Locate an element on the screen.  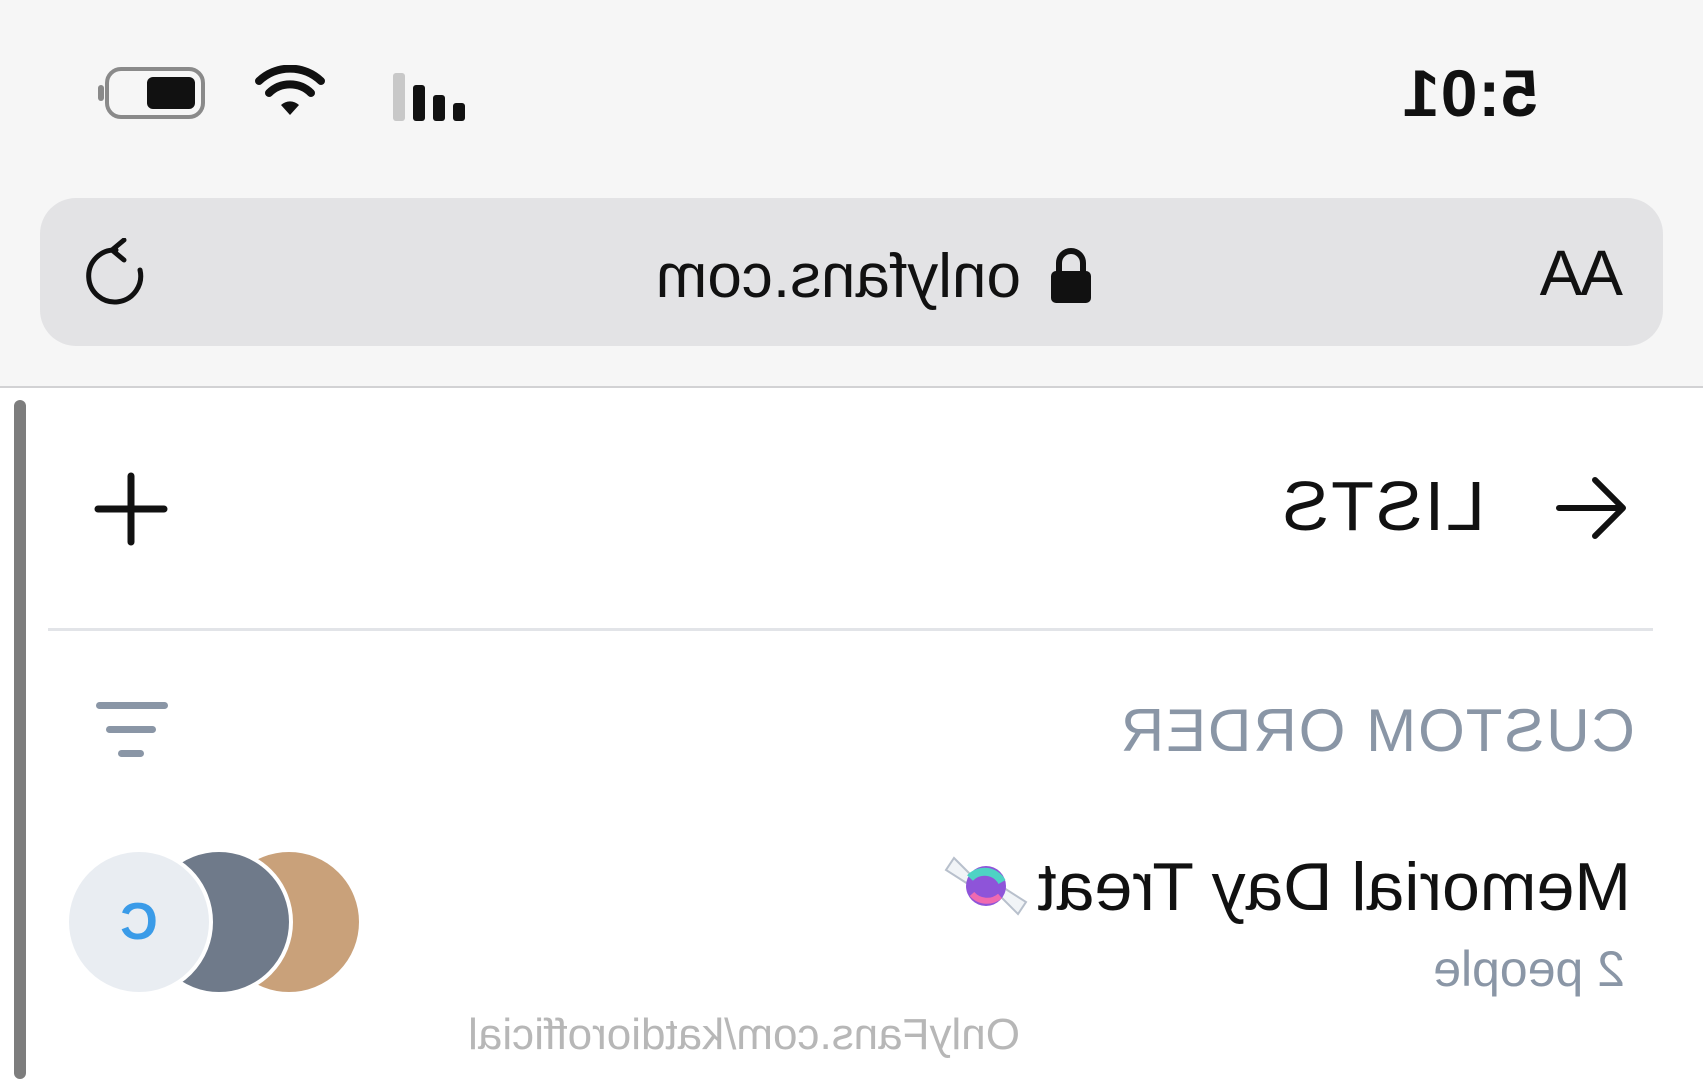
text-size-button: AA is located at coordinates (1582, 273).